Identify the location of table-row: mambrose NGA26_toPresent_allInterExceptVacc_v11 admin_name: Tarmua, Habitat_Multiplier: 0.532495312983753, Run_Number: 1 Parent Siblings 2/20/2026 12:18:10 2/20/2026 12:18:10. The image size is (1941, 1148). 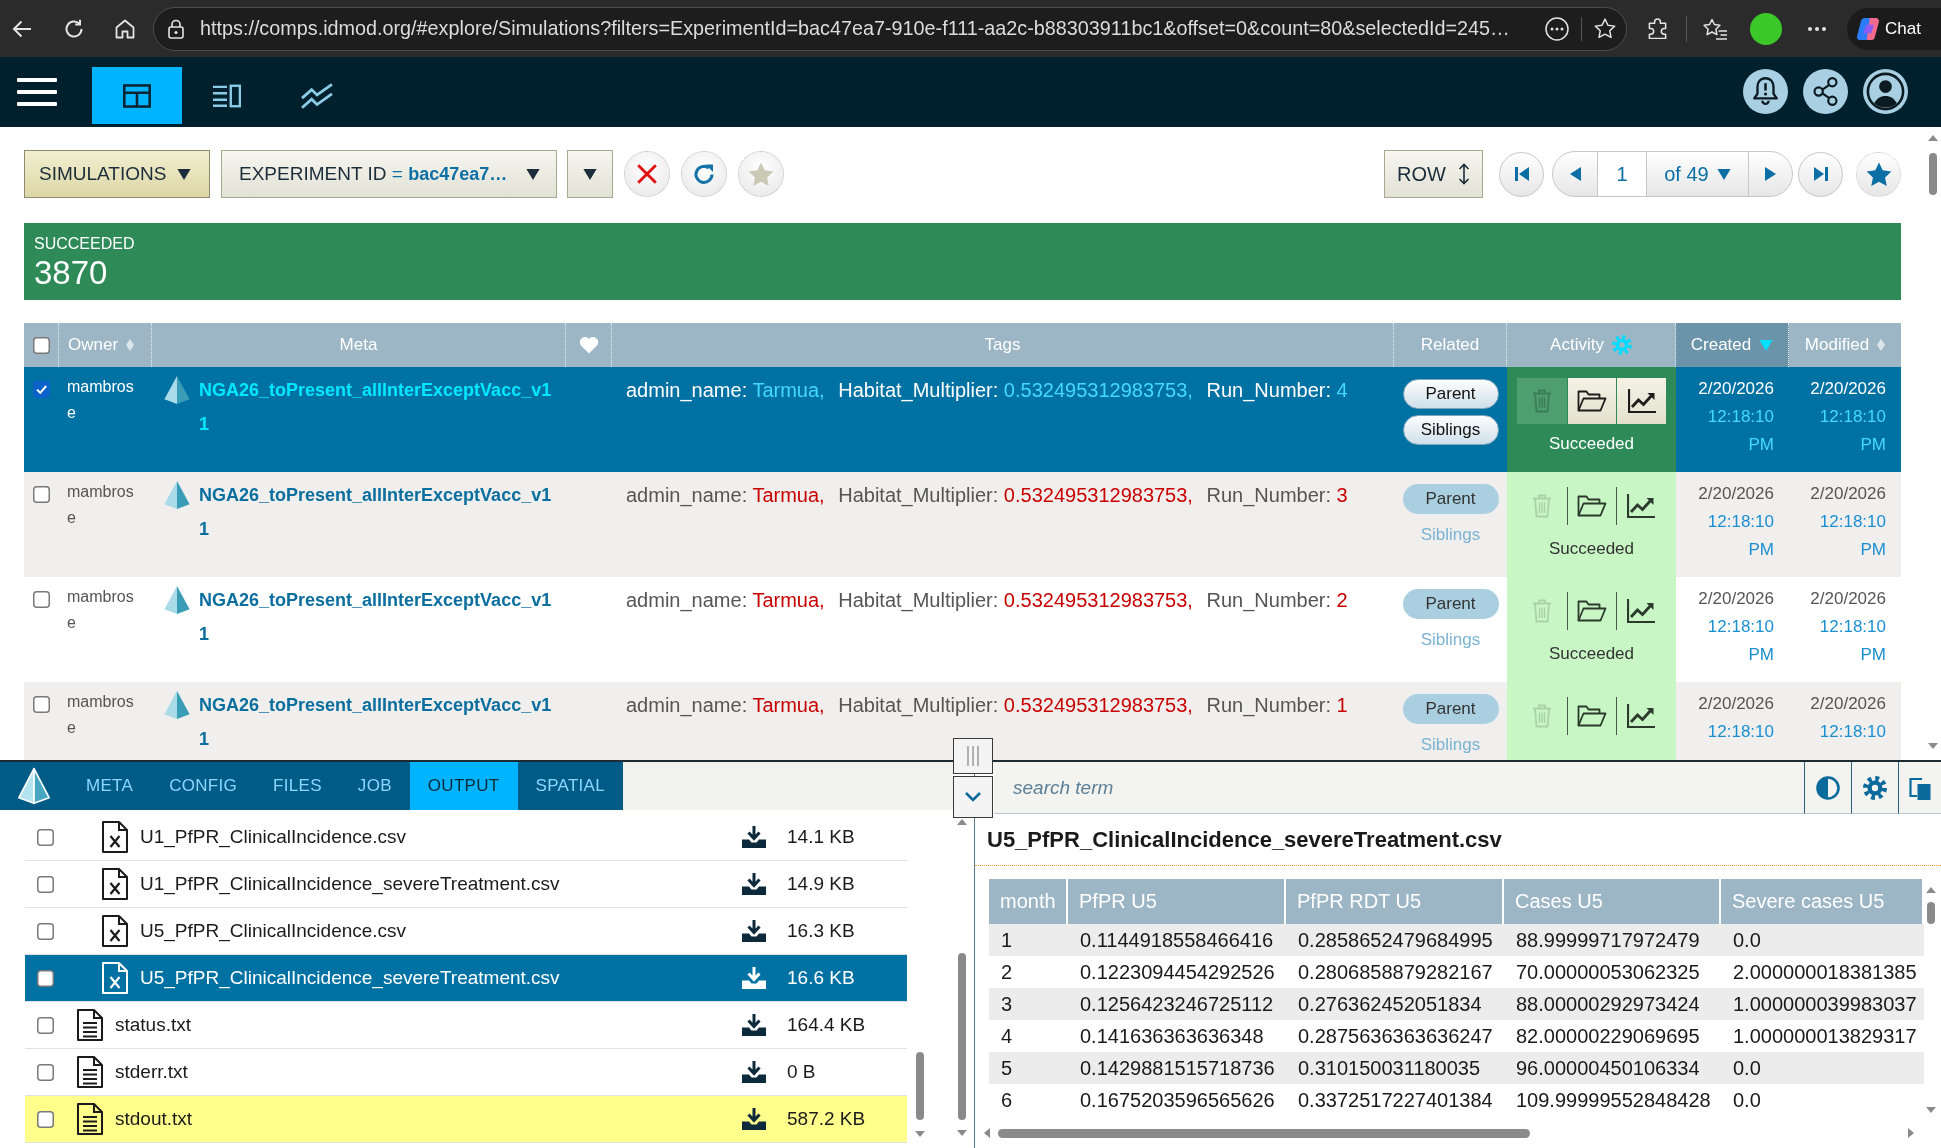
(962, 721).